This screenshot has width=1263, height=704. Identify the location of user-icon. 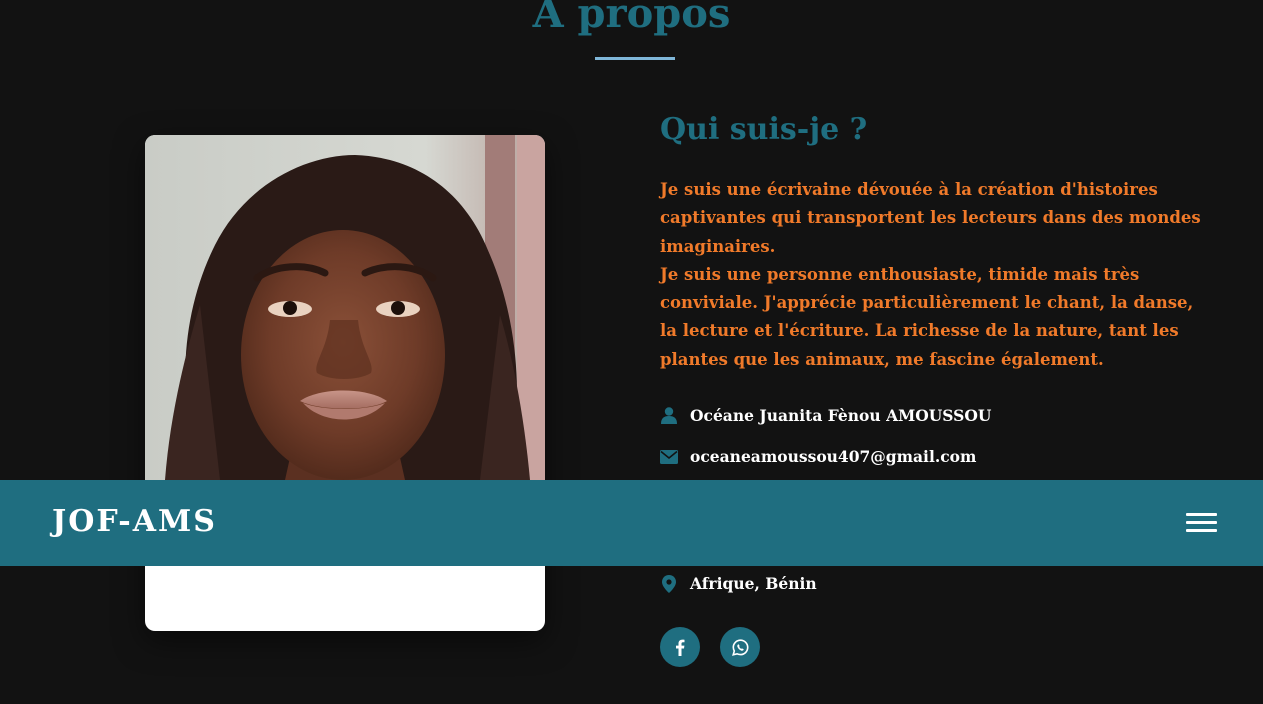
(669, 416).